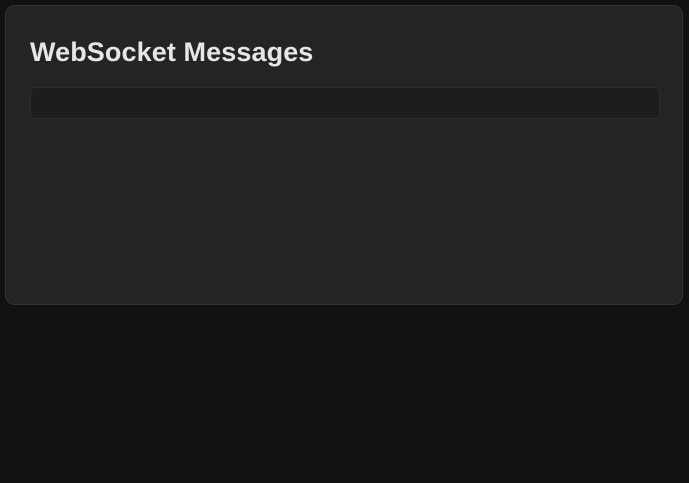 The width and height of the screenshot is (689, 483). What do you see at coordinates (172, 52) in the screenshot?
I see `panel-title: WebSocket Messages` at bounding box center [172, 52].